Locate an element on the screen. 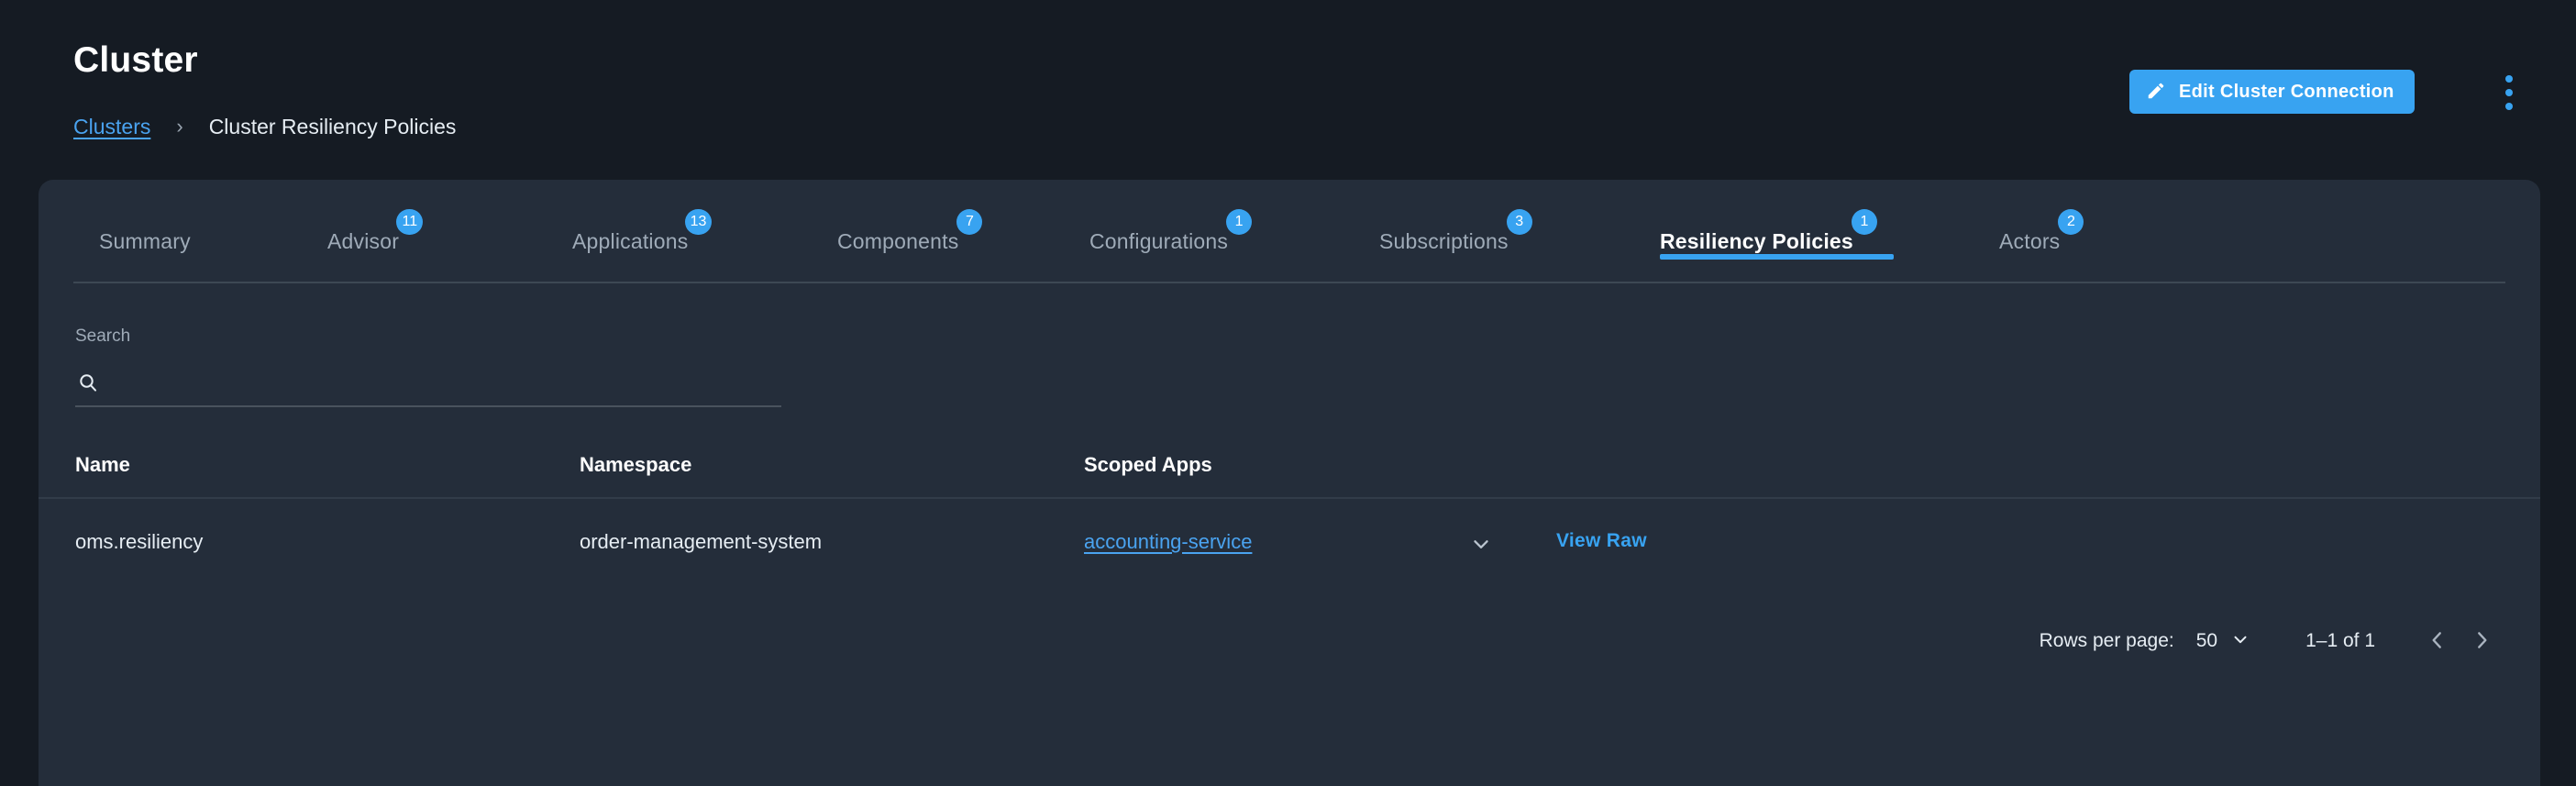 The height and width of the screenshot is (786, 2576). tab-label: Applications is located at coordinates (630, 240).